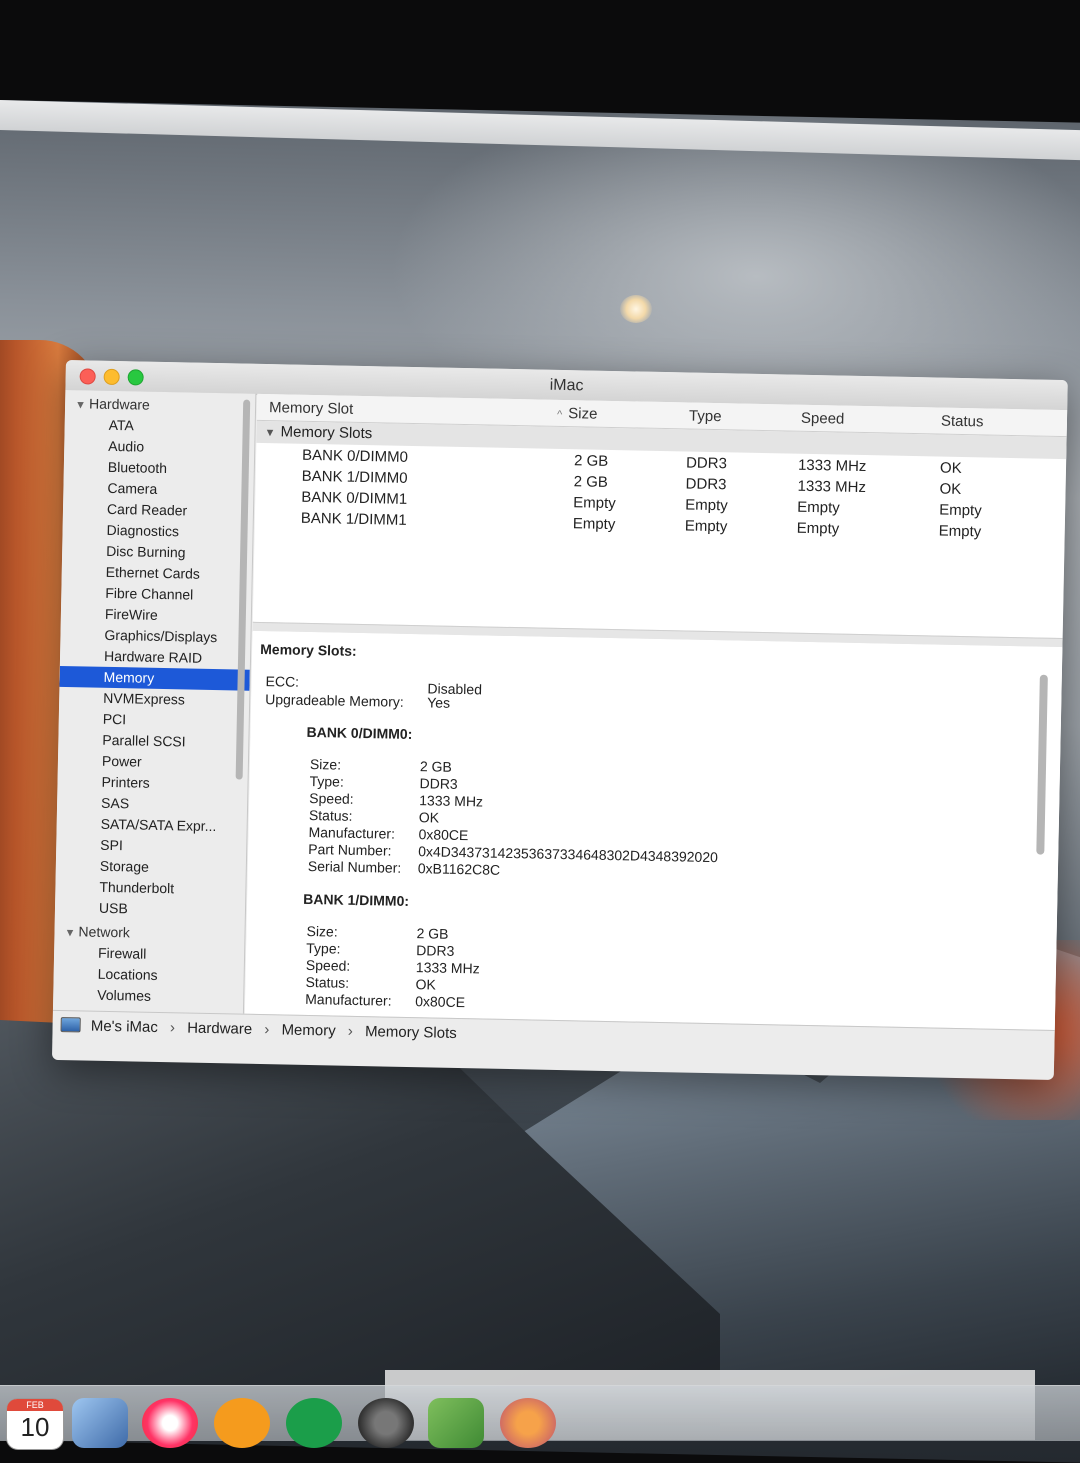 Image resolution: width=1080 pixels, height=1463 pixels. Describe the element at coordinates (962, 422) in the screenshot. I see `column-header-status: Status` at that location.